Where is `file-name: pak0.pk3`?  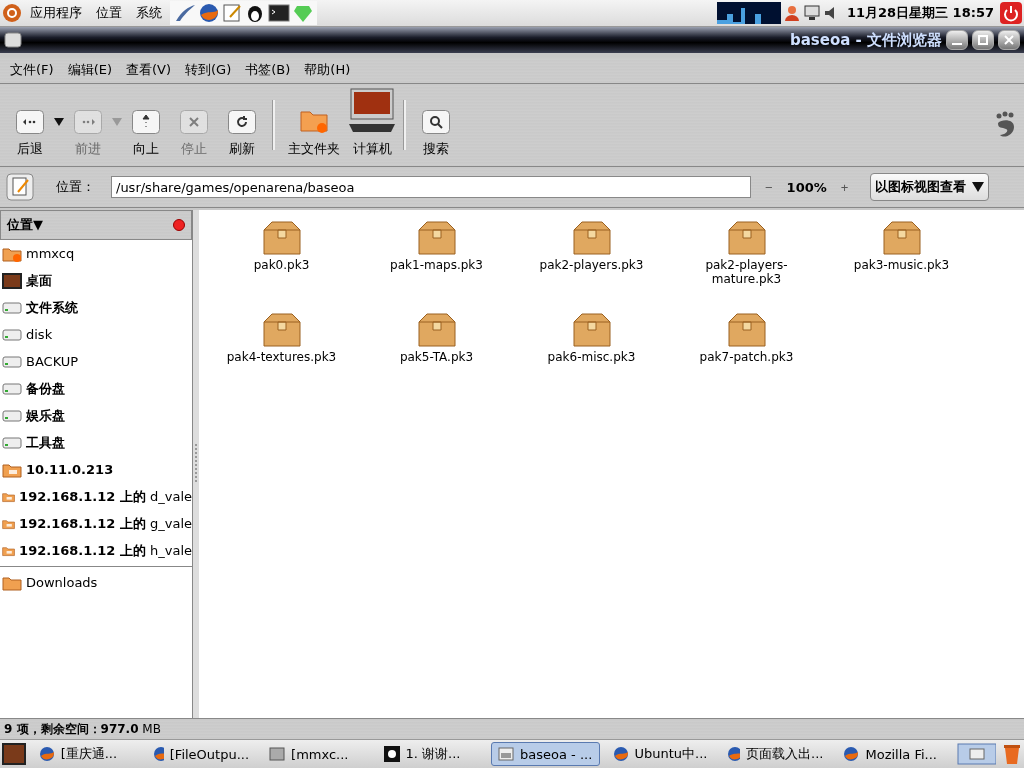 file-name: pak0.pk3 is located at coordinates (281, 265).